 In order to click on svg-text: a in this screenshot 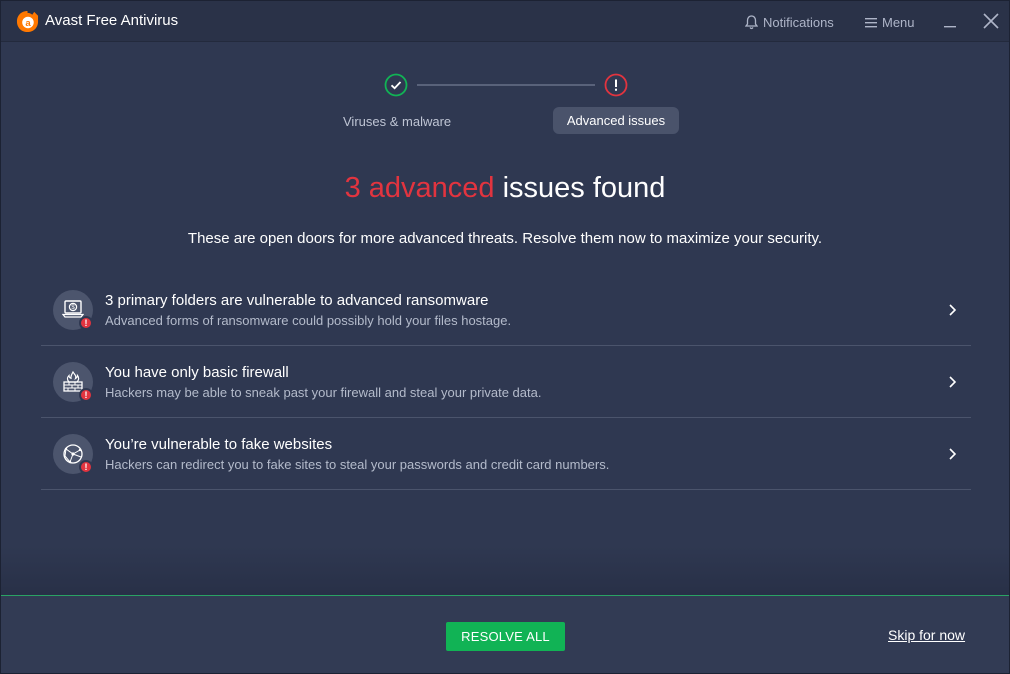, I will do `click(28, 23)`.